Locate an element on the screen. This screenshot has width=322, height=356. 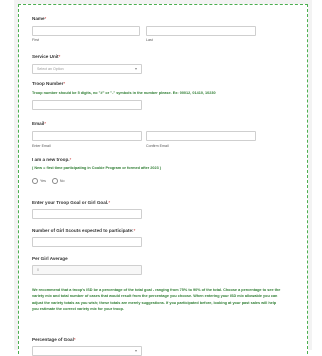
girls-input is located at coordinates (87, 242).